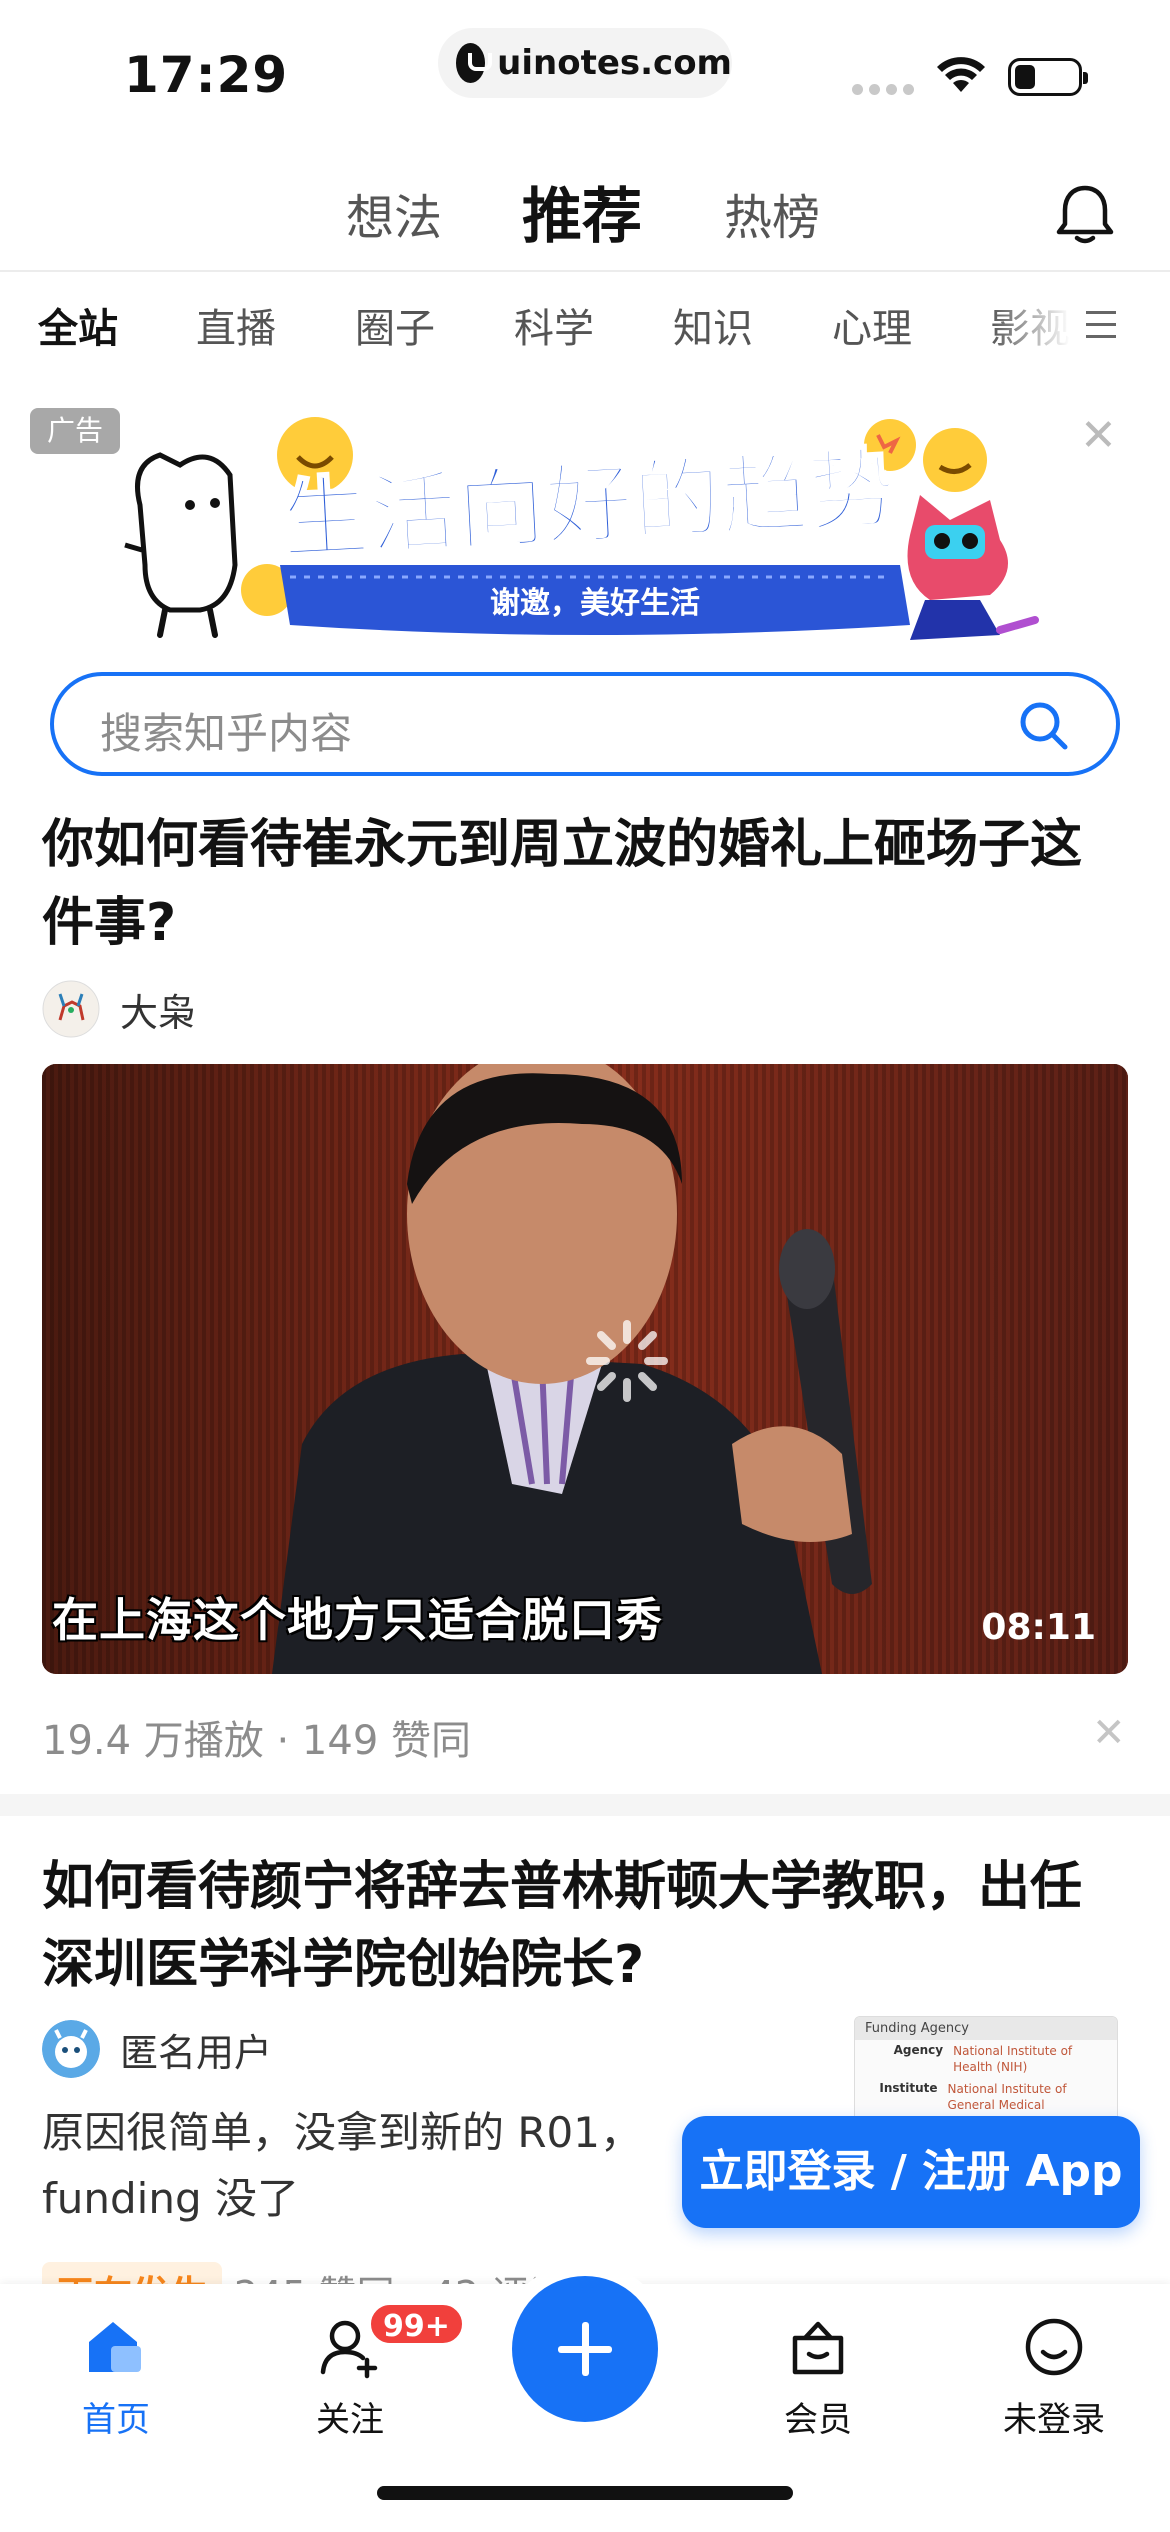 This screenshot has width=1170, height=2532. What do you see at coordinates (196, 2052) in the screenshot?
I see `author-name: 匿名用户` at bounding box center [196, 2052].